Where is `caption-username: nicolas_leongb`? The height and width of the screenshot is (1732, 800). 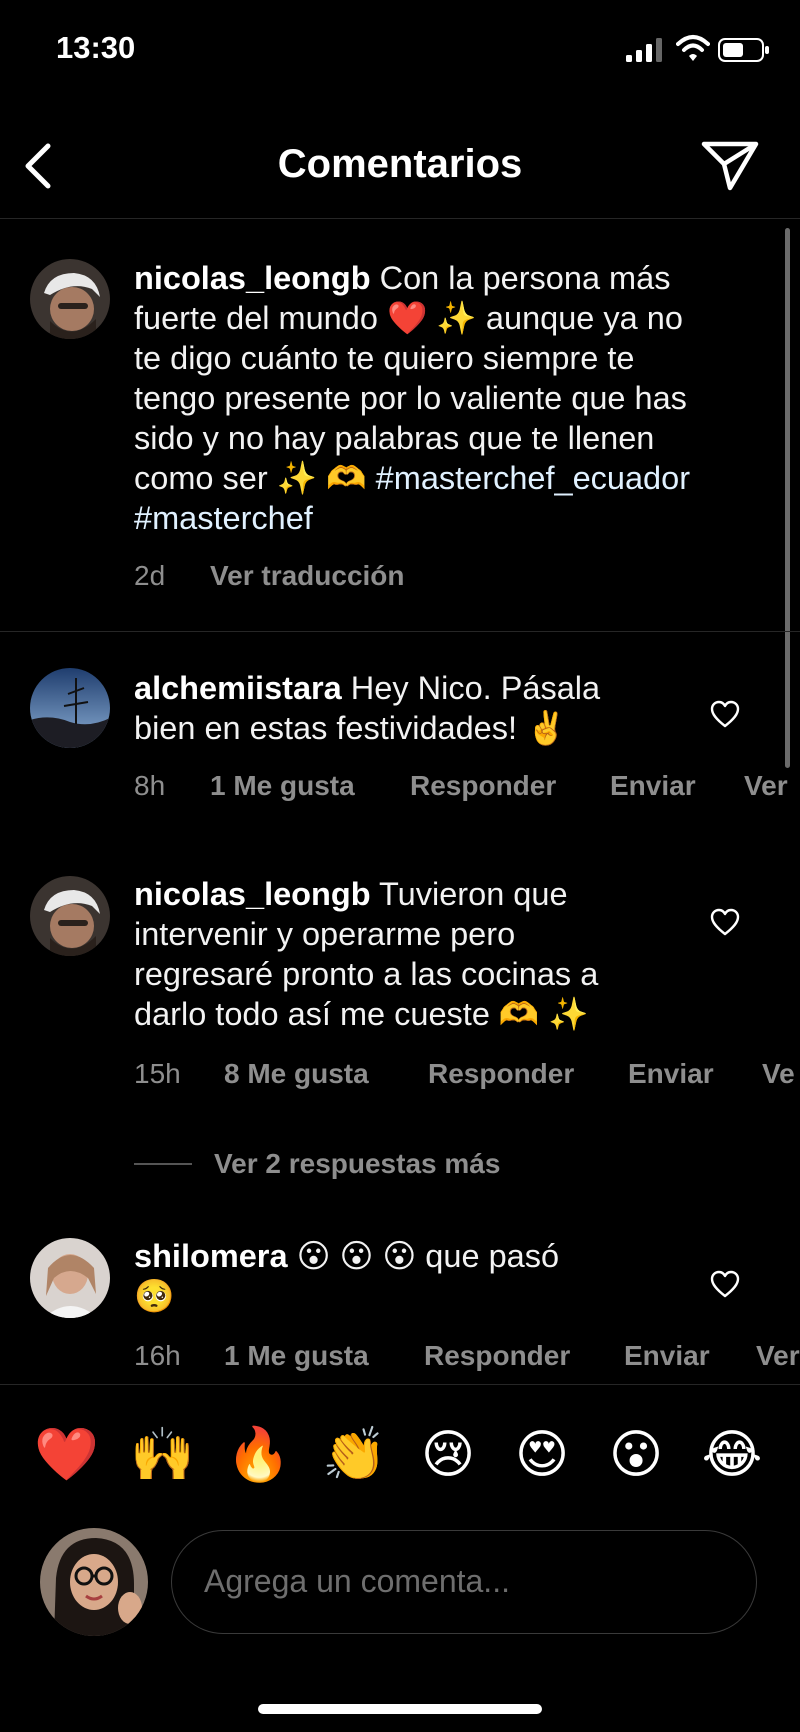
caption-username: nicolas_leongb is located at coordinates (252, 278).